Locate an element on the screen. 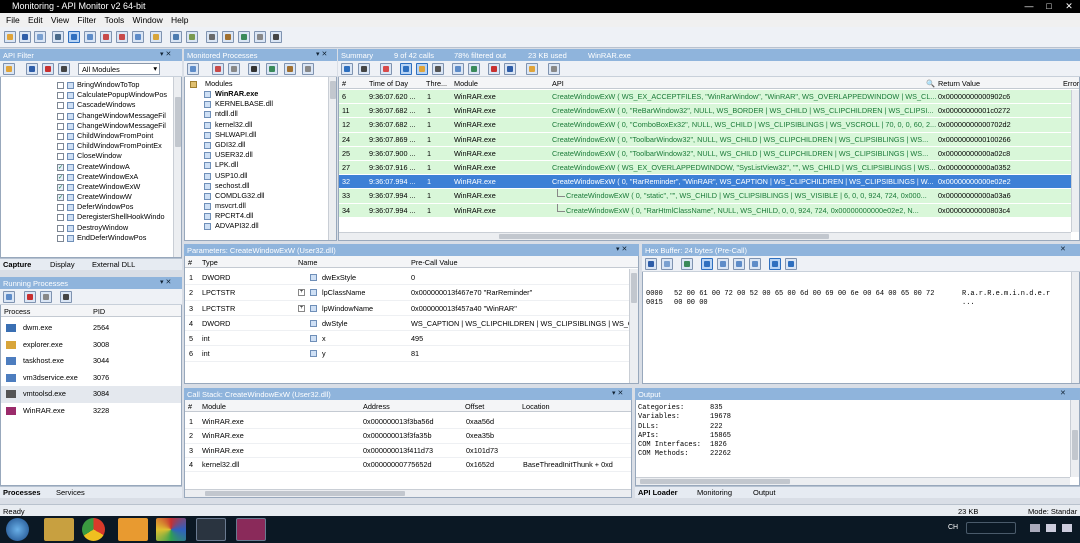  byte8-icon is located at coordinates (755, 264).